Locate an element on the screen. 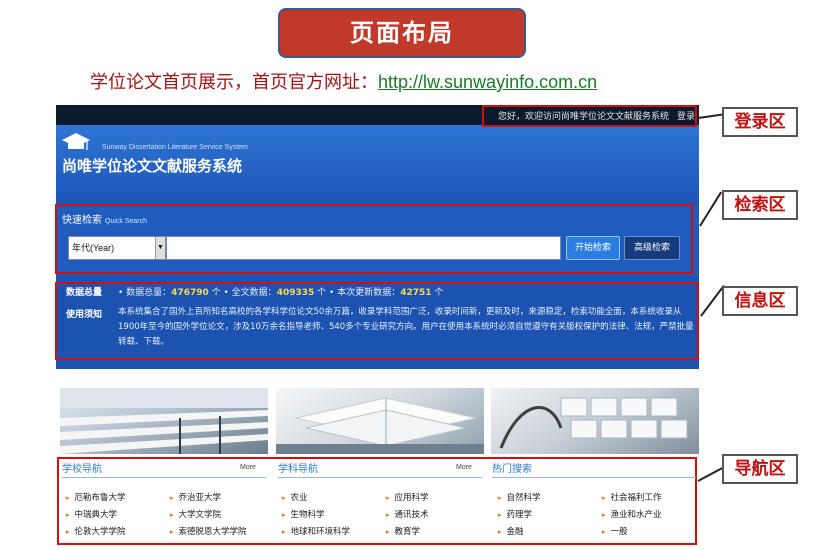 The image size is (826, 550). hot-search-item: 社会福利工作 is located at coordinates (632, 497).